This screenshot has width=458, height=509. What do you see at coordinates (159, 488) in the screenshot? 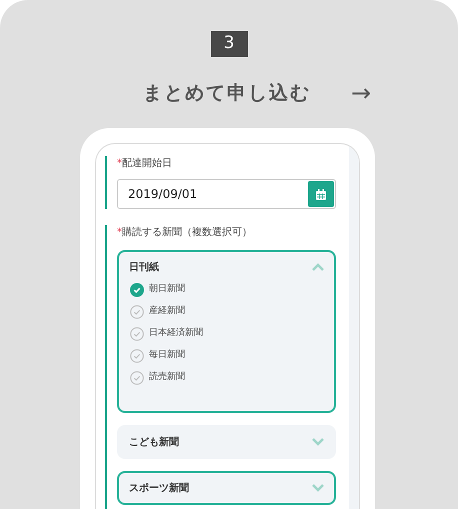
I see `accordion-title: スポーツ新聞` at bounding box center [159, 488].